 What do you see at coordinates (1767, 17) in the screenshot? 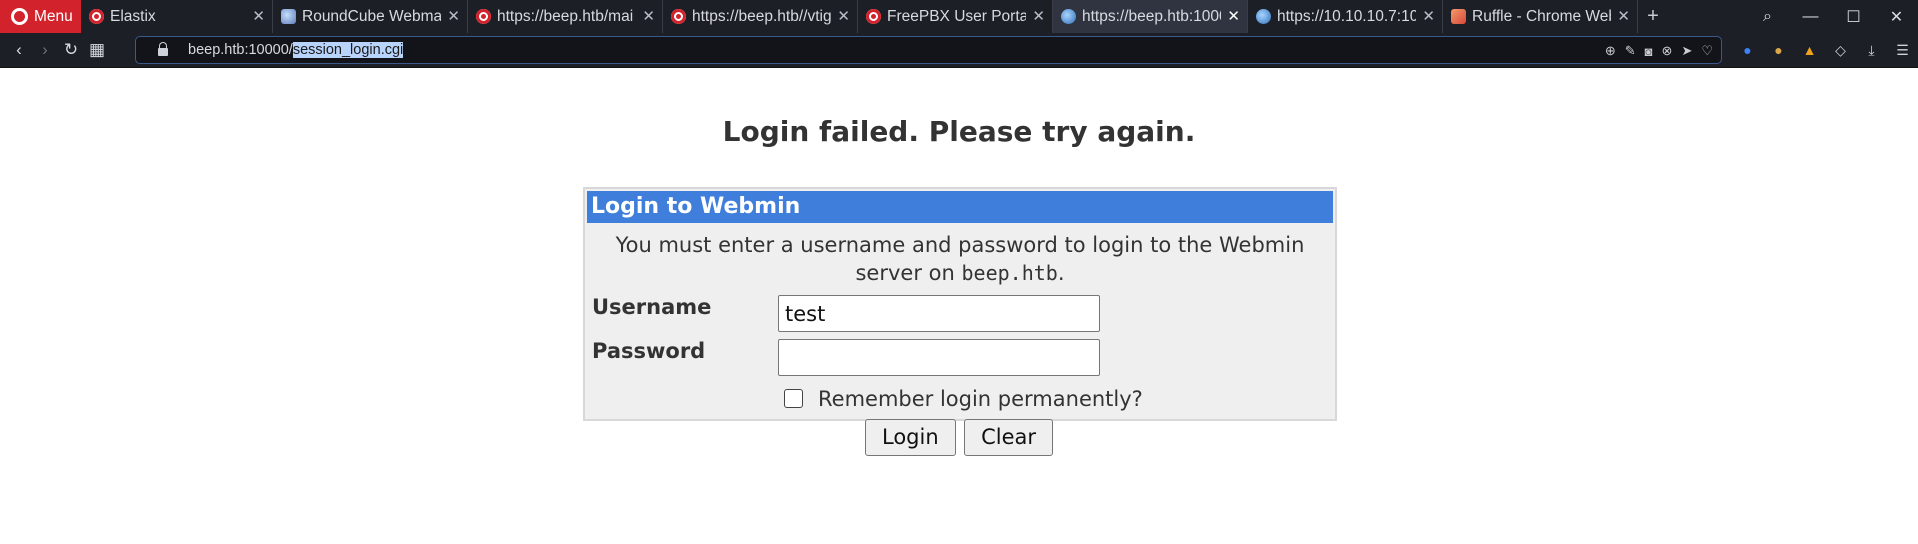
I see `search-tabs-icon: ⌕` at bounding box center [1767, 17].